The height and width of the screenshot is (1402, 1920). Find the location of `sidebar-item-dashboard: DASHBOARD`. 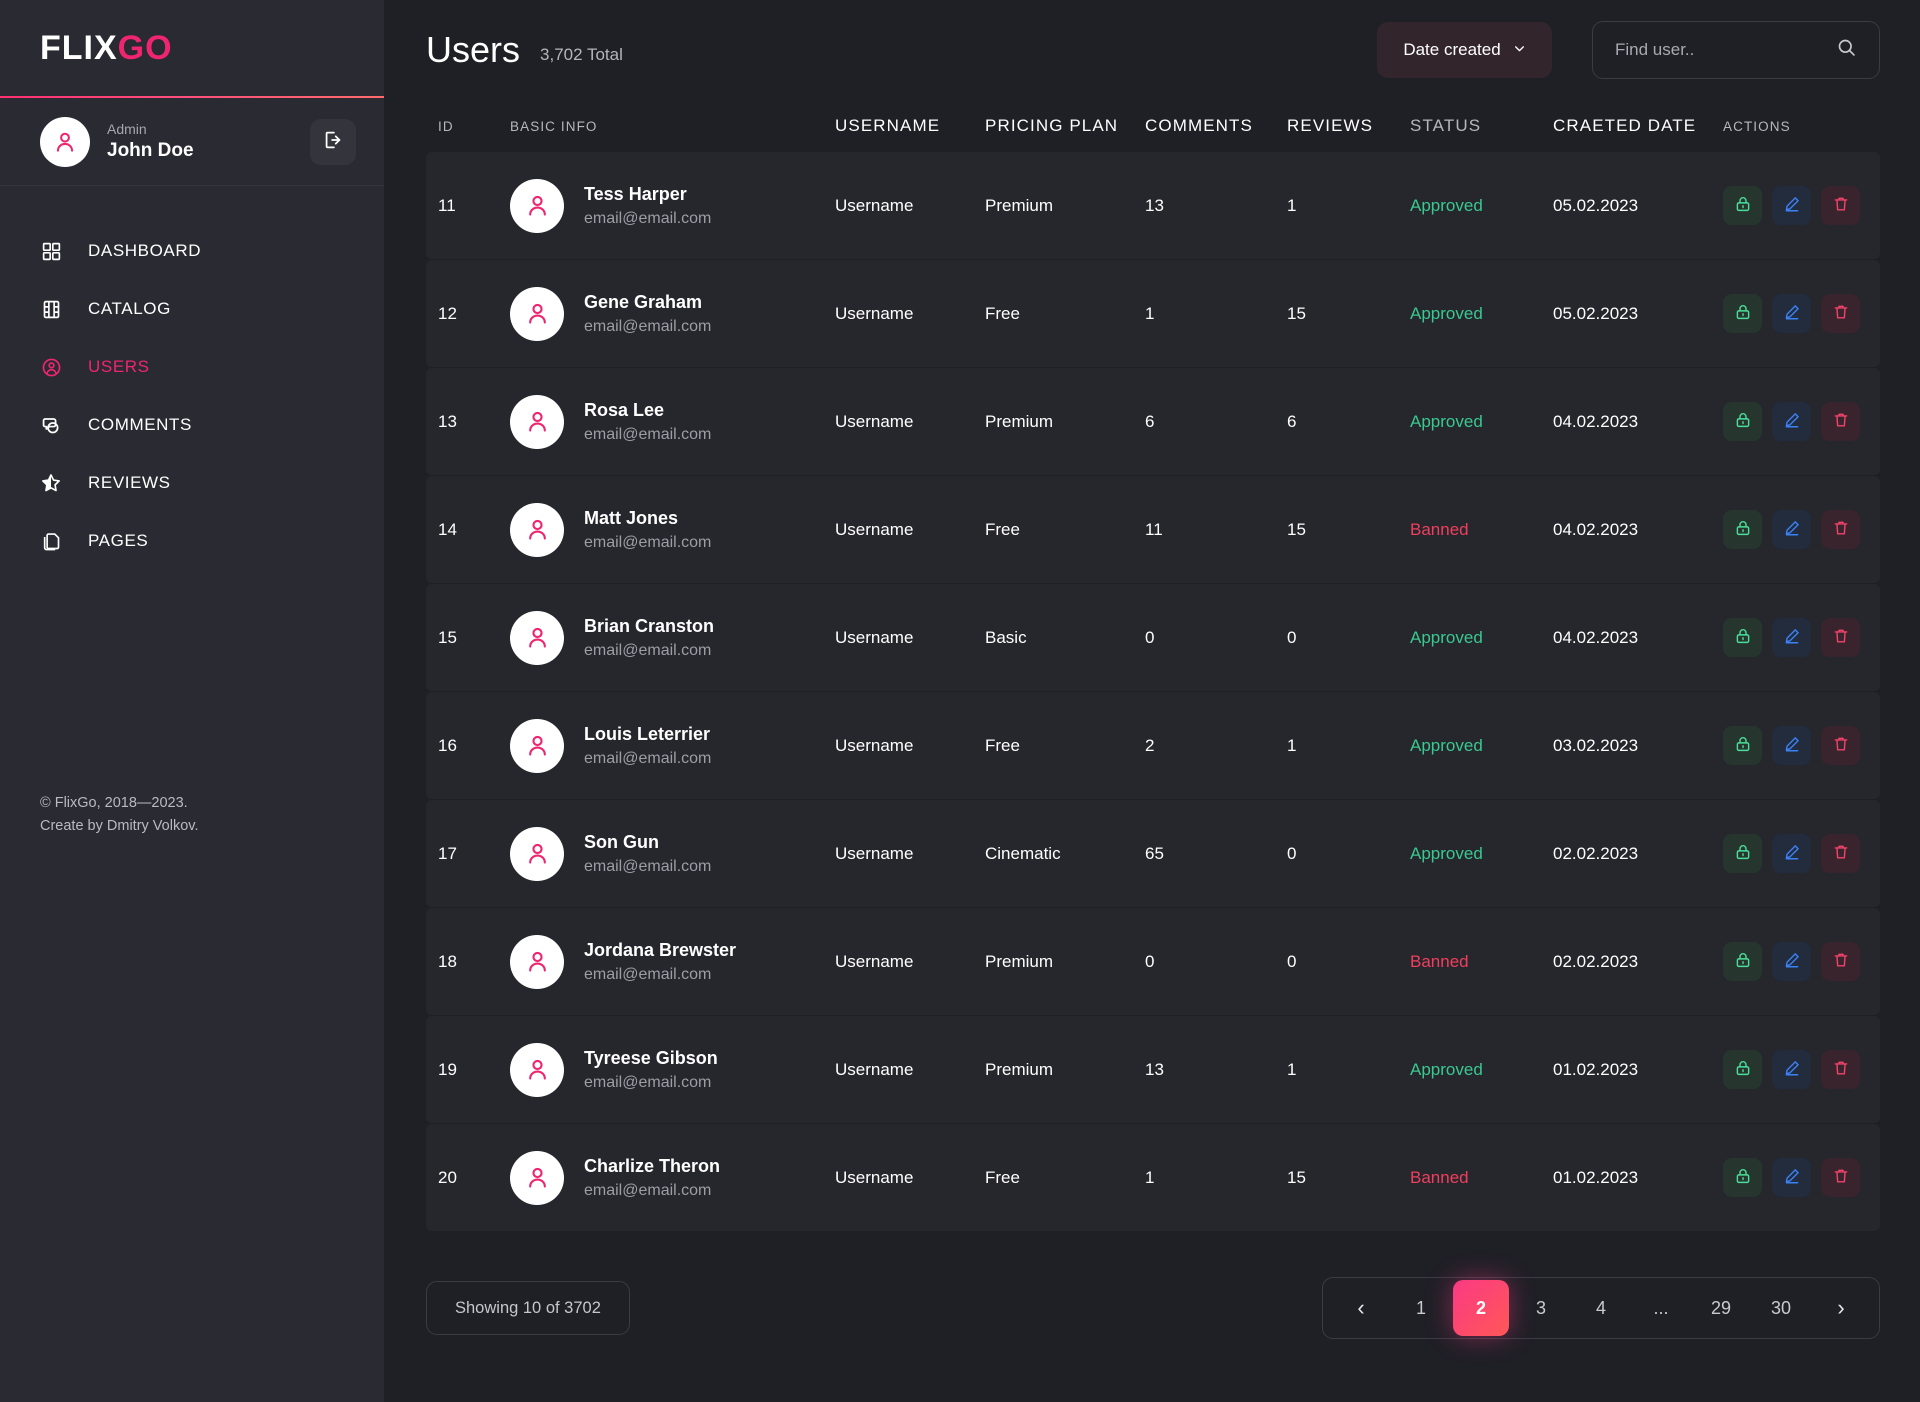

sidebar-item-dashboard: DASHBOARD is located at coordinates (192, 251).